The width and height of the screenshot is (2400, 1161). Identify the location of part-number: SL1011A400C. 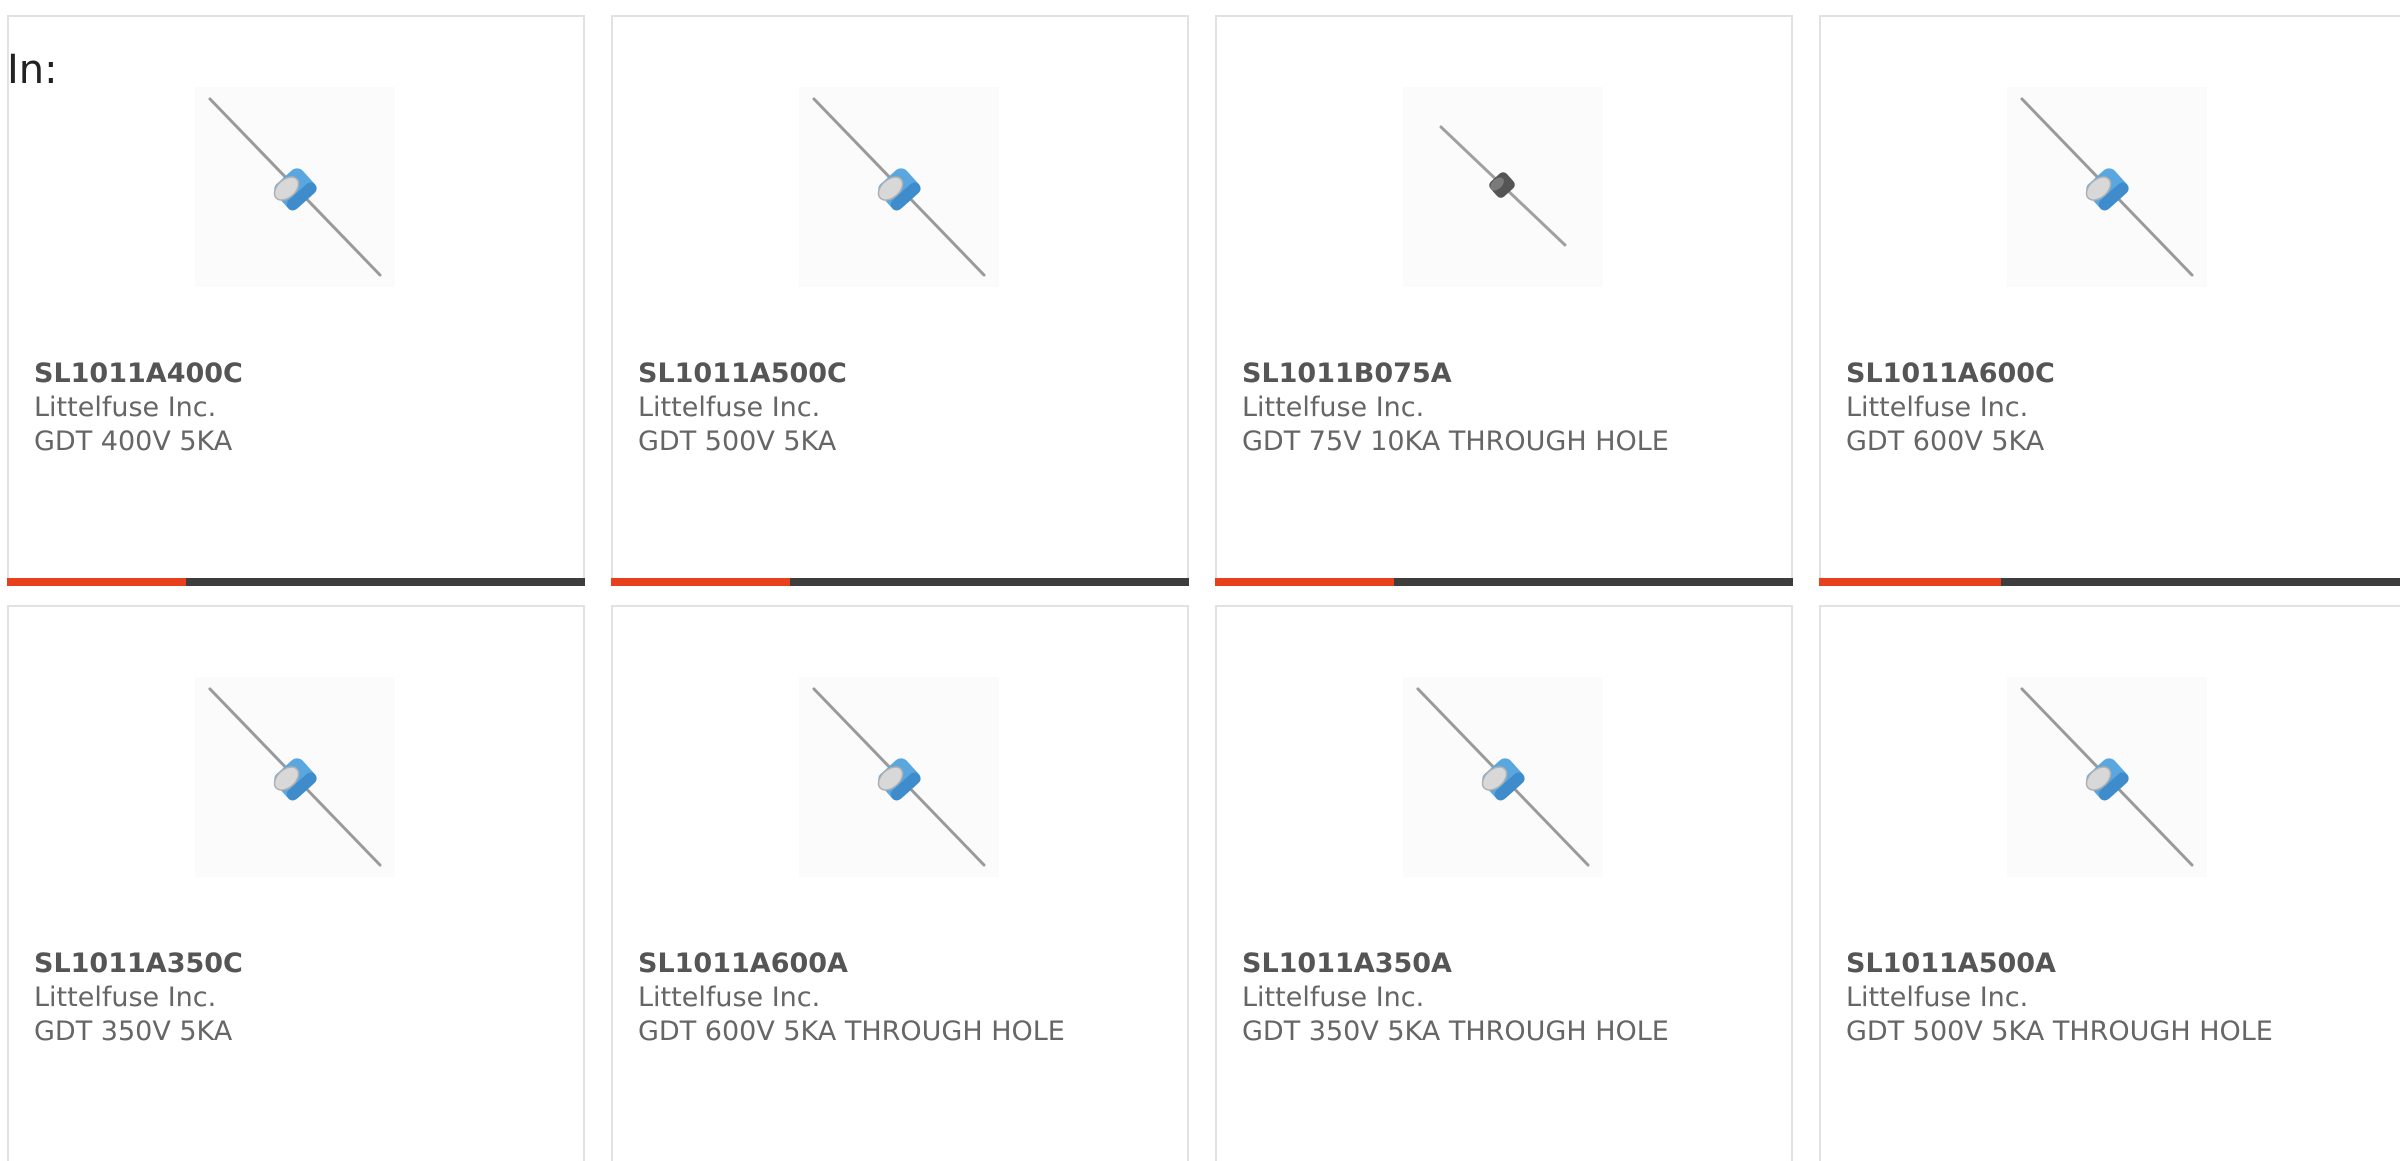
(298, 374).